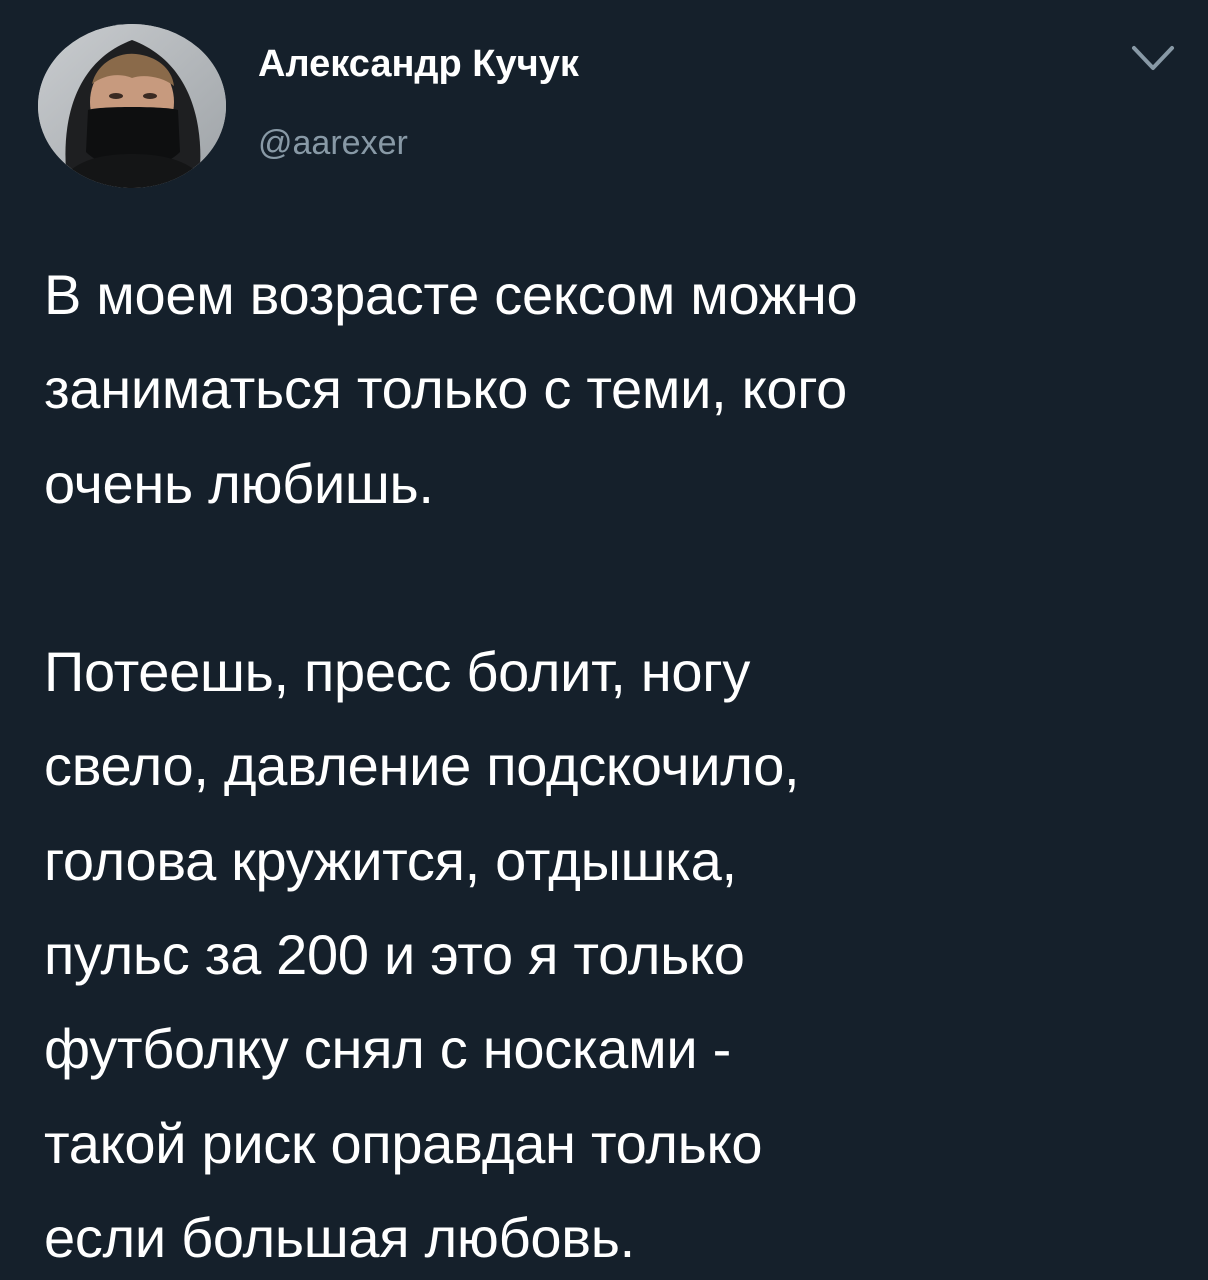 The image size is (1208, 1280). Describe the element at coordinates (446, 389) in the screenshot. I see `tweet-text-line: заниматься только с теми, кого` at that location.